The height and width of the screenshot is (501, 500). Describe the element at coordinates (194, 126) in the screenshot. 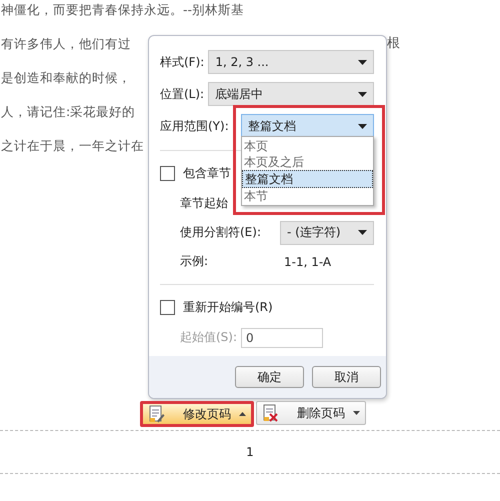

I see `field-label: 应用范围(Y):` at that location.